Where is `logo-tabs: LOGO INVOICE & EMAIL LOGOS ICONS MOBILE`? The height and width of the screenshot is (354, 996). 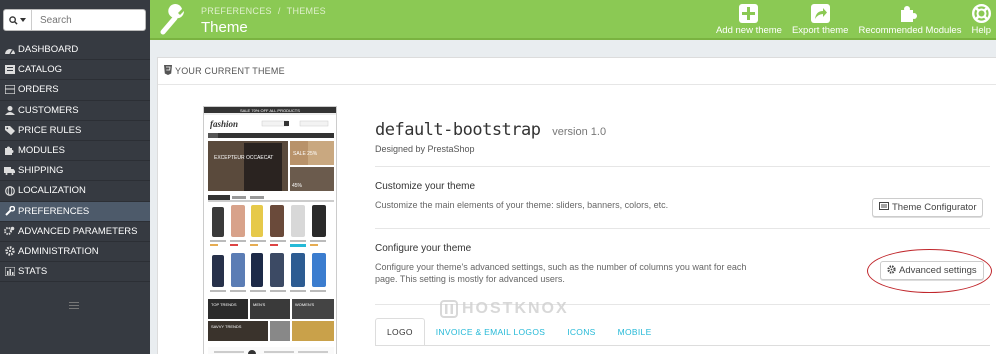 logo-tabs: LOGO INVOICE & EMAIL LOGOS ICONS MOBILE is located at coordinates (519, 332).